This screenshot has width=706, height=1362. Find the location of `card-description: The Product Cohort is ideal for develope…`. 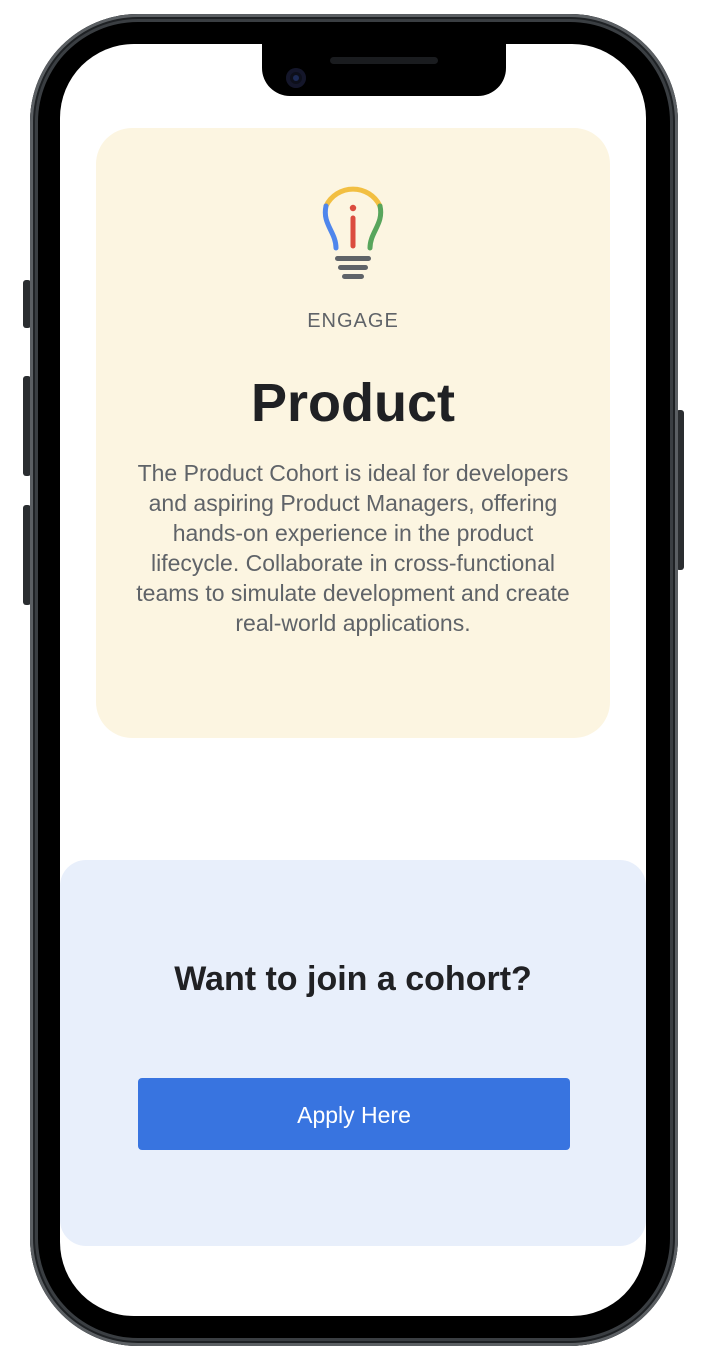

card-description: The Product Cohort is ideal for develope… is located at coordinates (353, 548).